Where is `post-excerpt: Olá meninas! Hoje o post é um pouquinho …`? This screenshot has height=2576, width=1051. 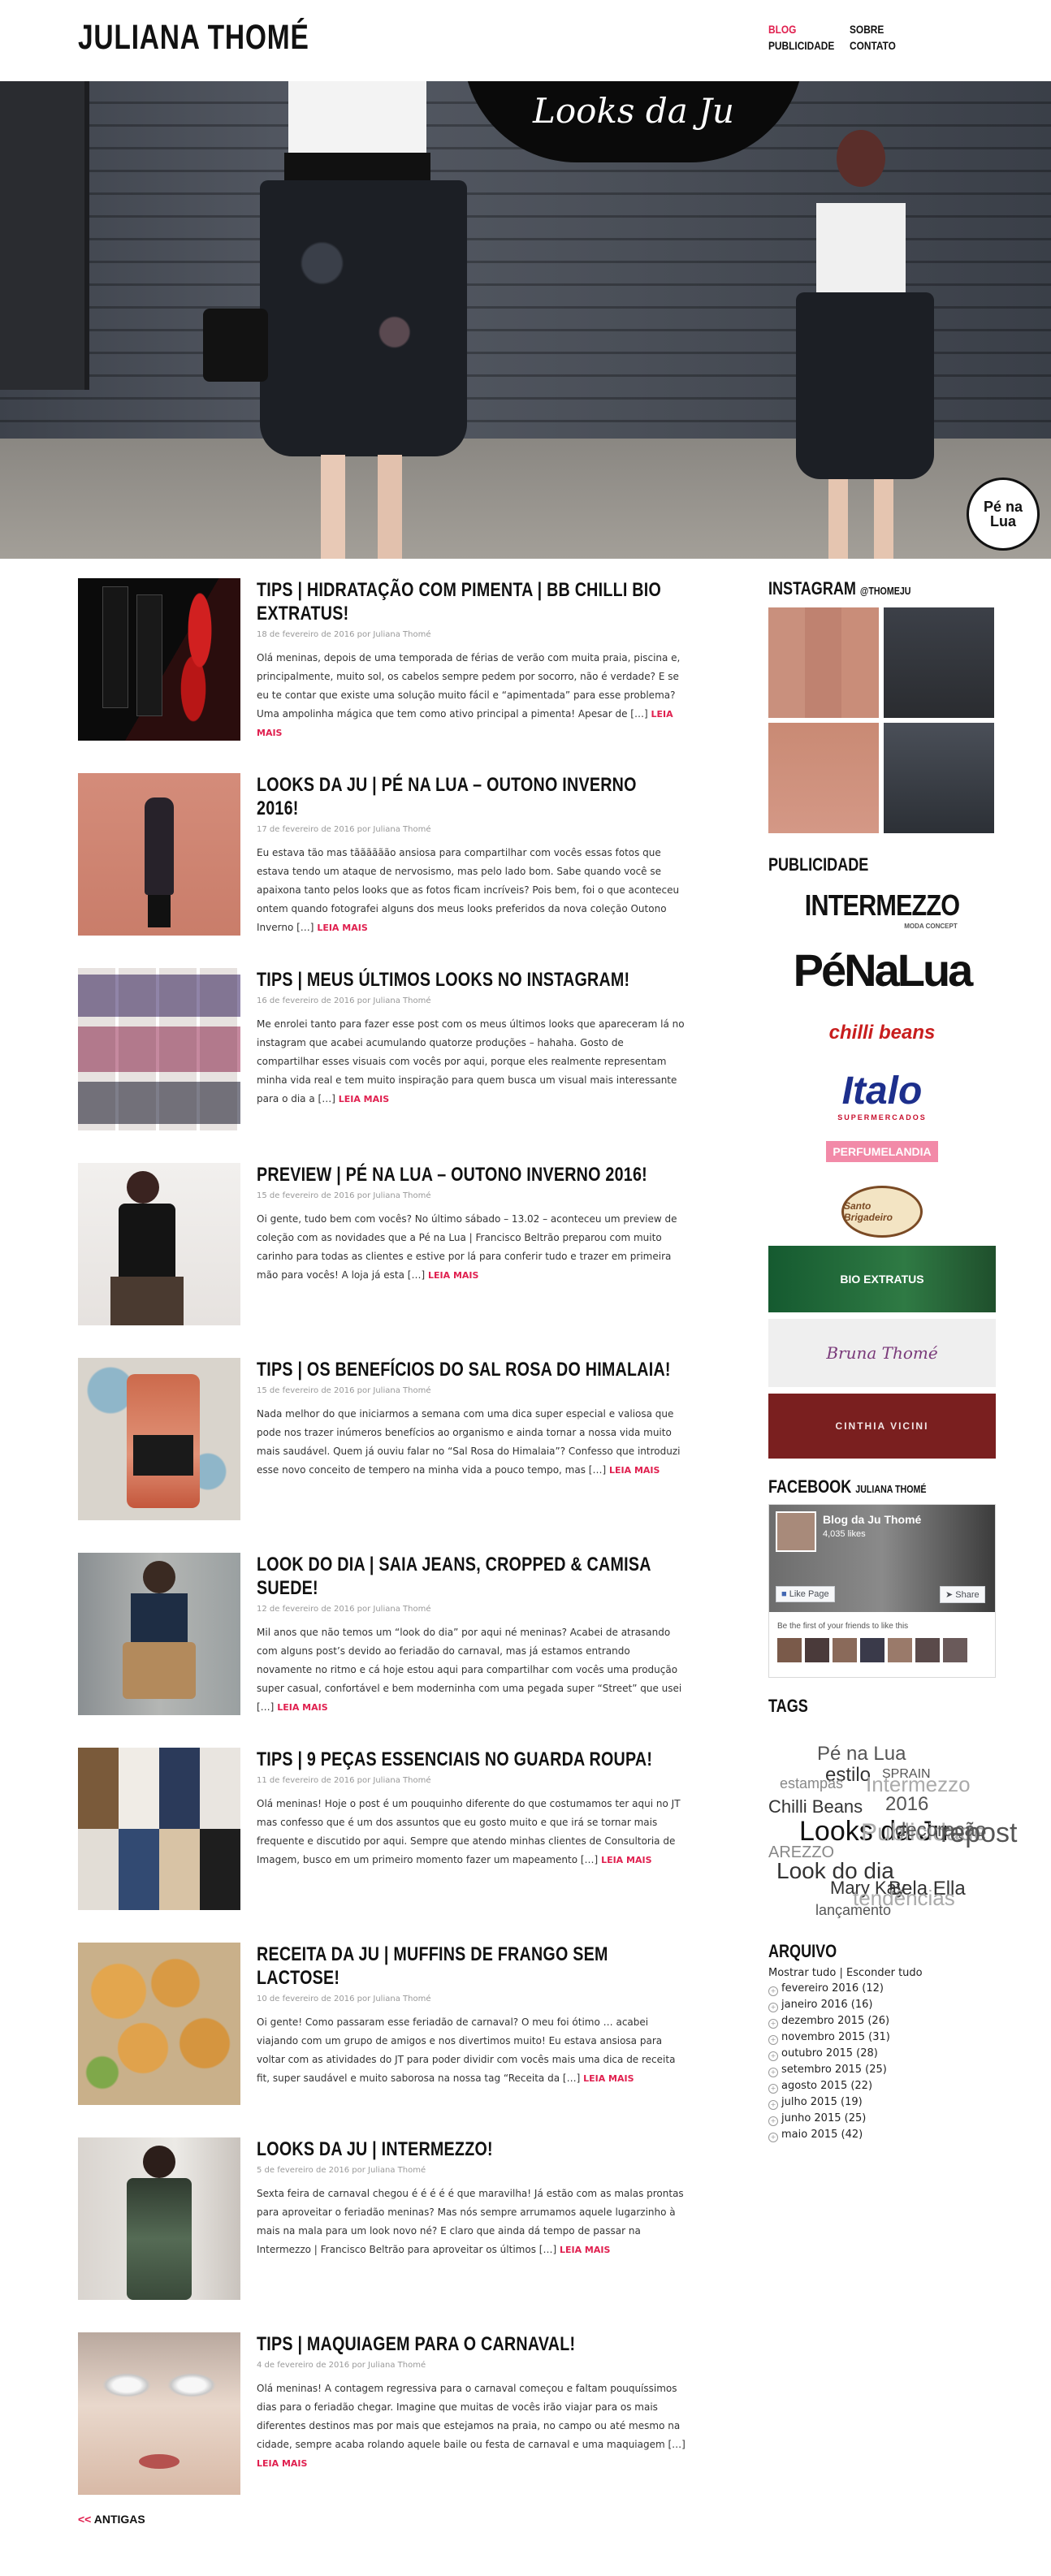 post-excerpt: Olá meninas! Hoje o post é um pouquinho … is located at coordinates (469, 1832).